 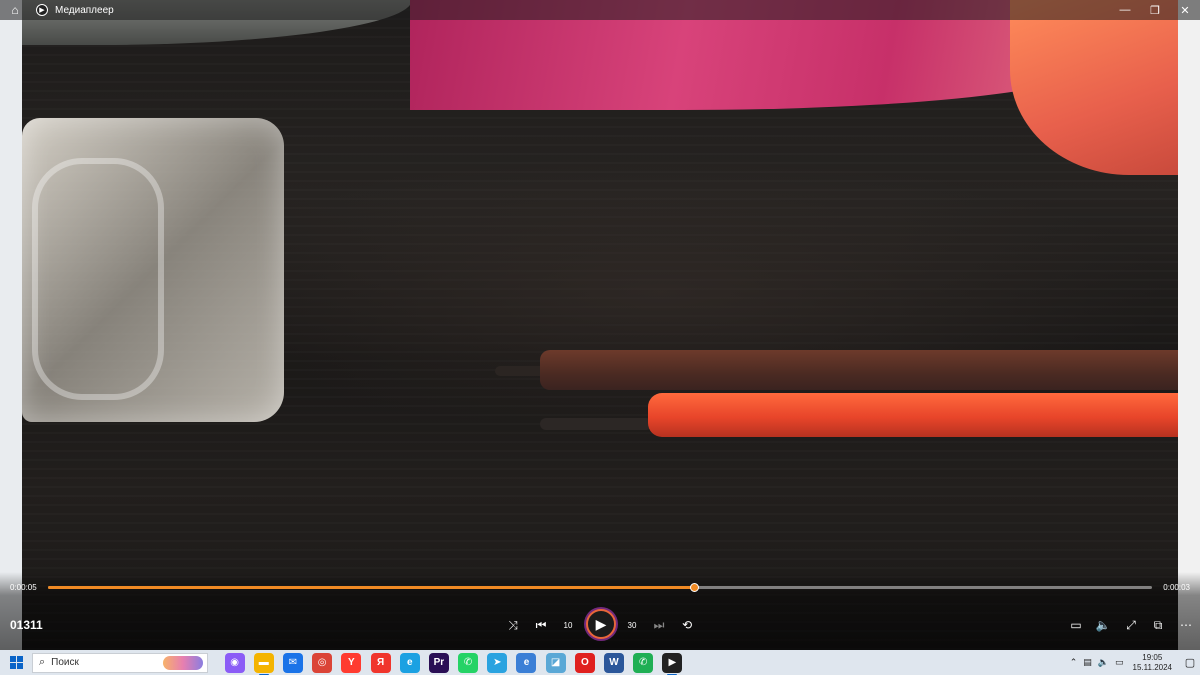 What do you see at coordinates (614, 662) in the screenshot?
I see `word-app-icon: W` at bounding box center [614, 662].